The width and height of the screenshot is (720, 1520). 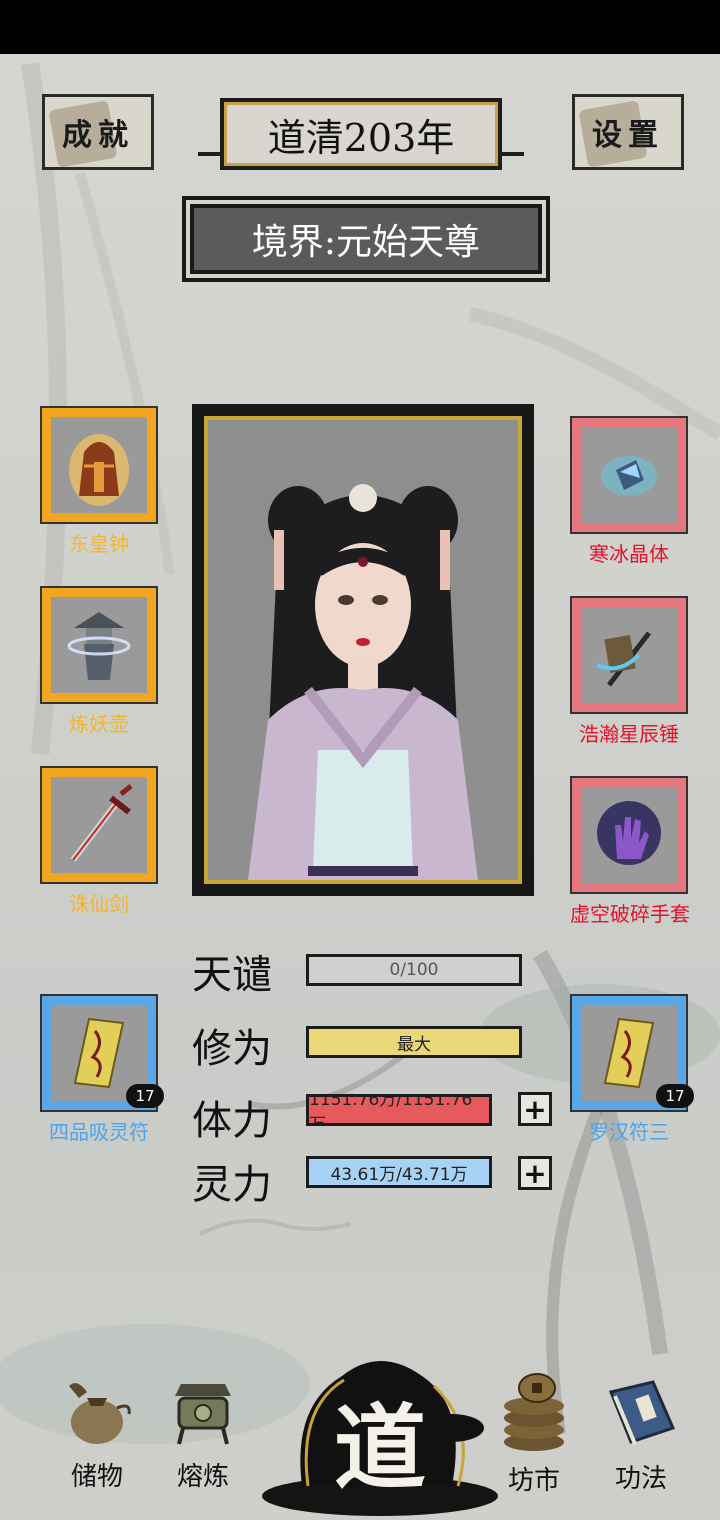 I want to click on character-figure, so click(x=363, y=682).